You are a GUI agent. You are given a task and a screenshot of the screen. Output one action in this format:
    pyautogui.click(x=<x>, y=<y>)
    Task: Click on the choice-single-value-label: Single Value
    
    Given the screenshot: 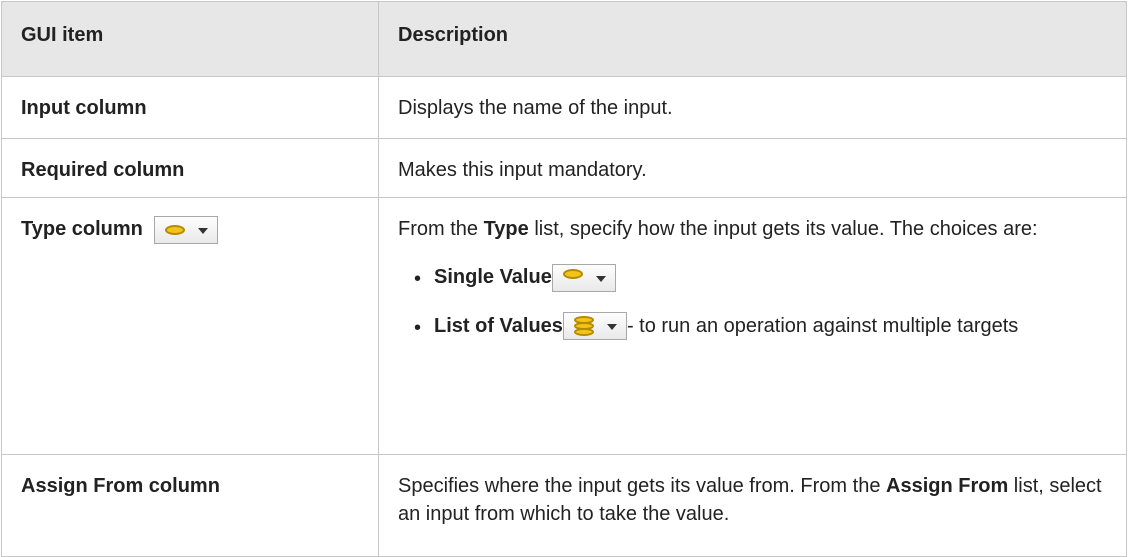 What is the action you would take?
    pyautogui.click(x=493, y=277)
    